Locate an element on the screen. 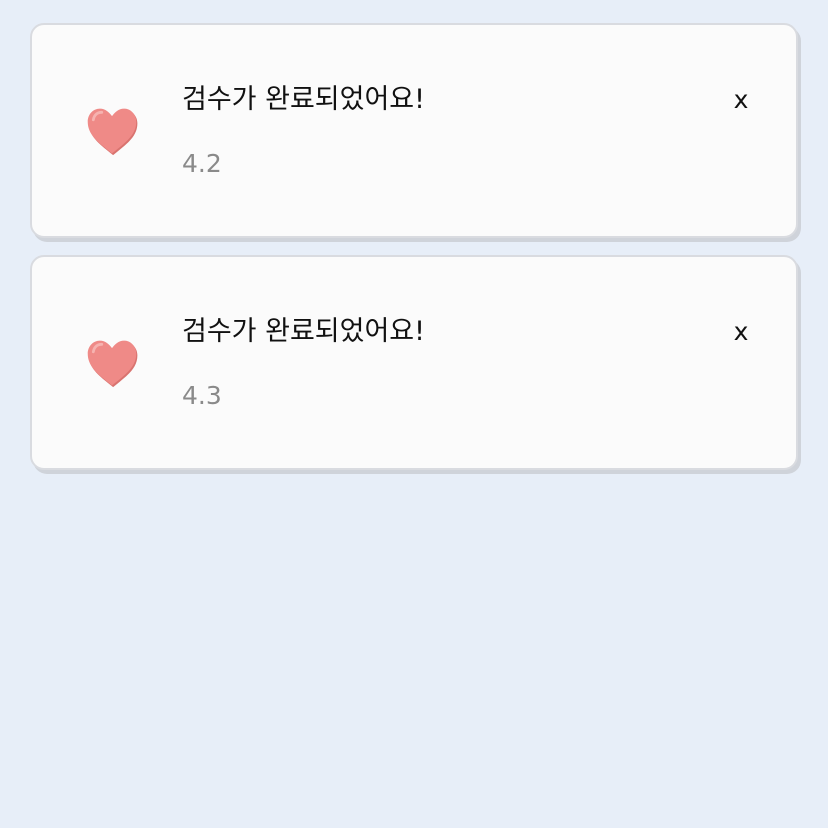 The height and width of the screenshot is (828, 828). notification-version: 4.2 is located at coordinates (202, 163).